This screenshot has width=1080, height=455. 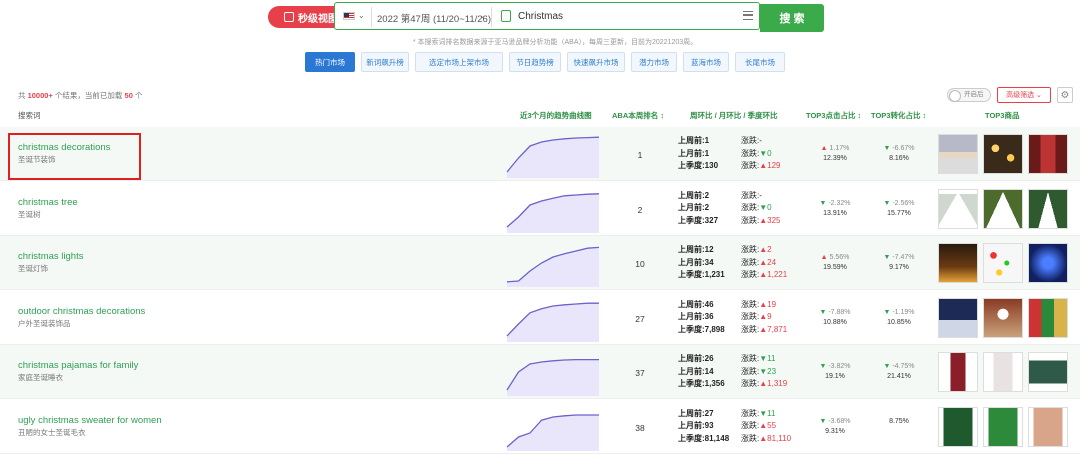 I want to click on aba-rank: 10, so click(x=640, y=264).